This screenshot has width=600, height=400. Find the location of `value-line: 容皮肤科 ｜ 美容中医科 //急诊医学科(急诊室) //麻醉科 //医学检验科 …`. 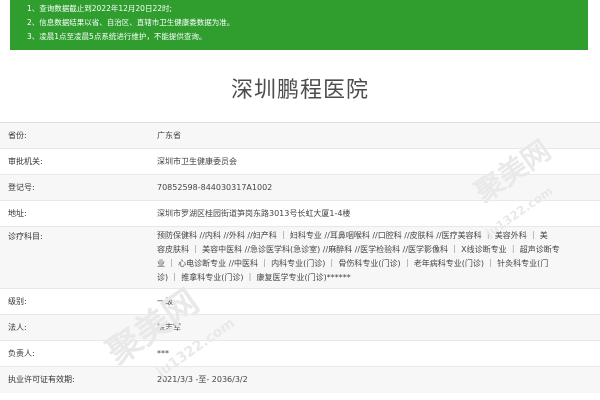

value-line: 容皮肤科 ｜ 美容中医科 //急诊医学科(急诊室) //麻醉科 //医学检验科 … is located at coordinates (358, 249).